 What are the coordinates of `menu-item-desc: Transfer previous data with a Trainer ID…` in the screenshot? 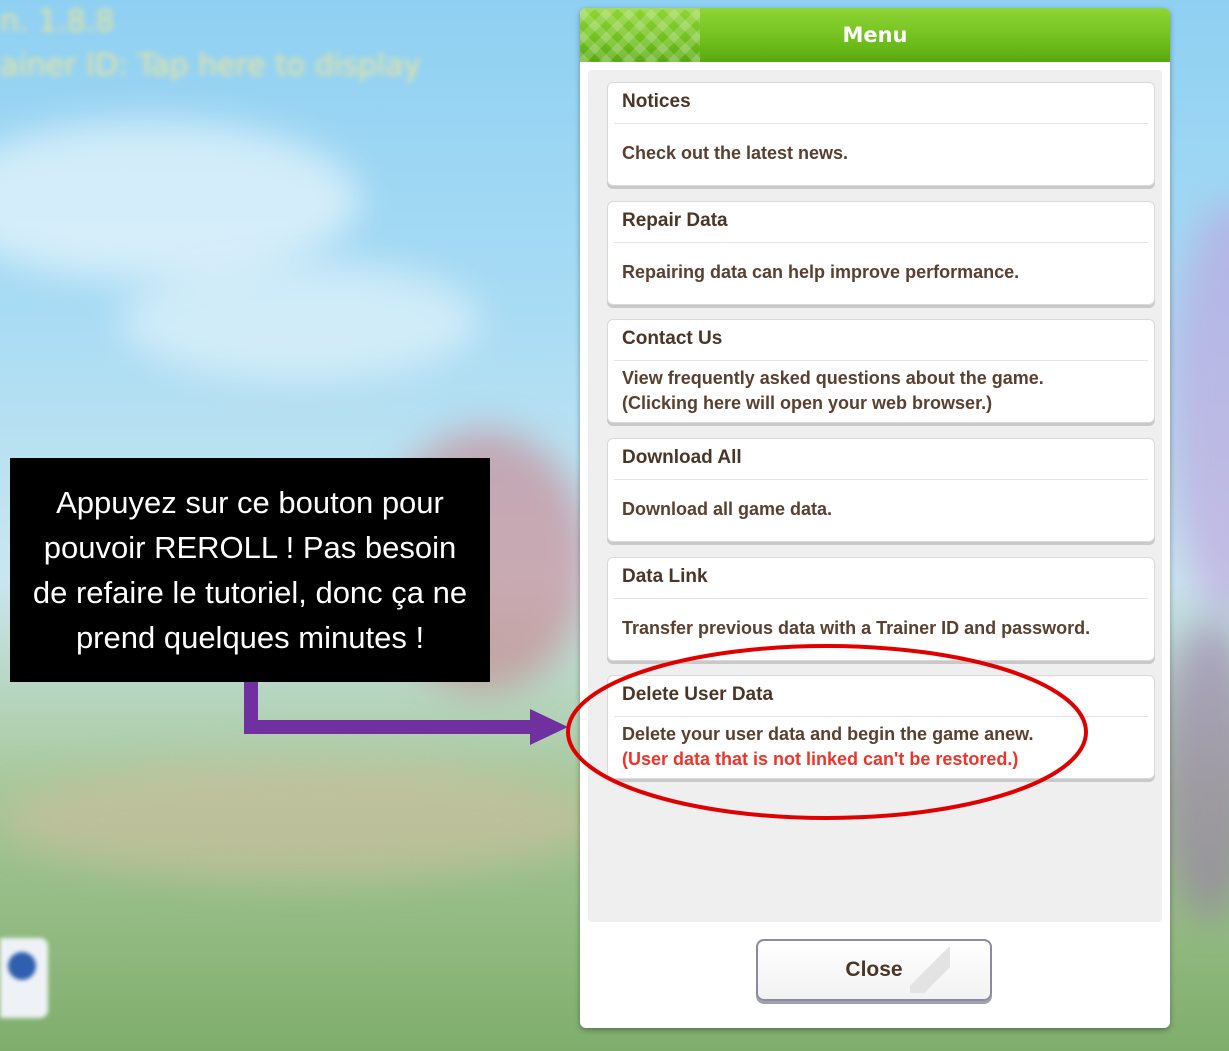 It's located at (856, 628).